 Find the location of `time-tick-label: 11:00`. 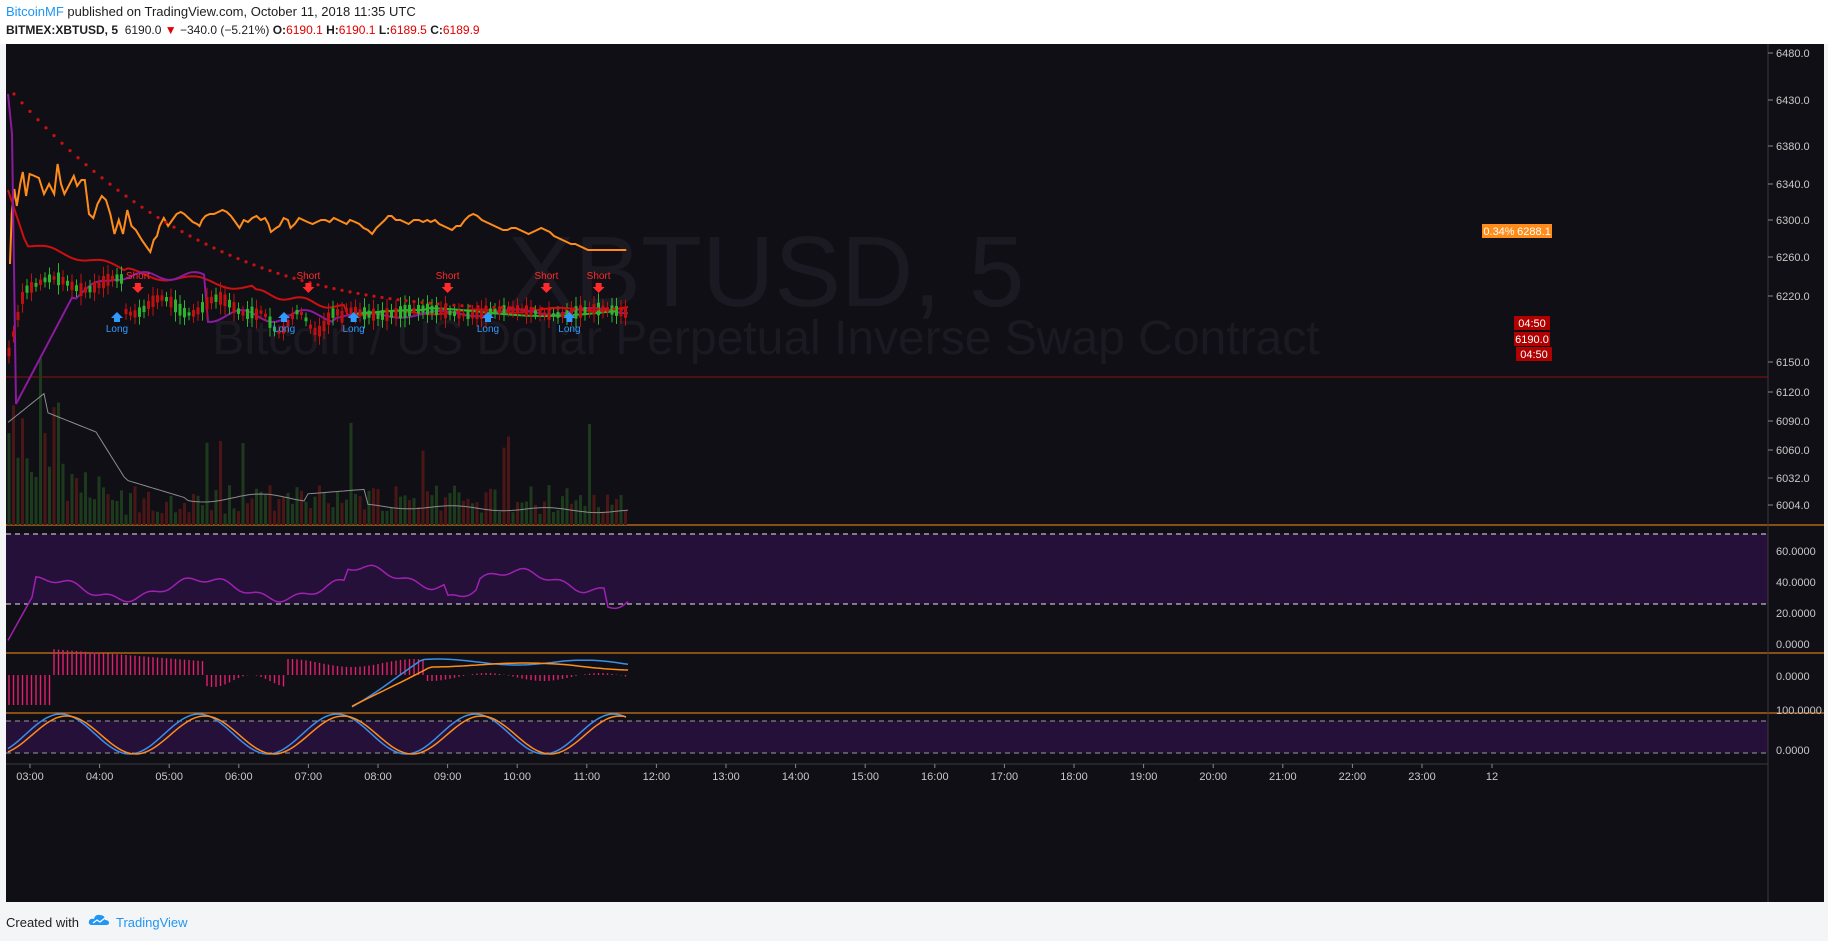

time-tick-label: 11:00 is located at coordinates (586, 777).